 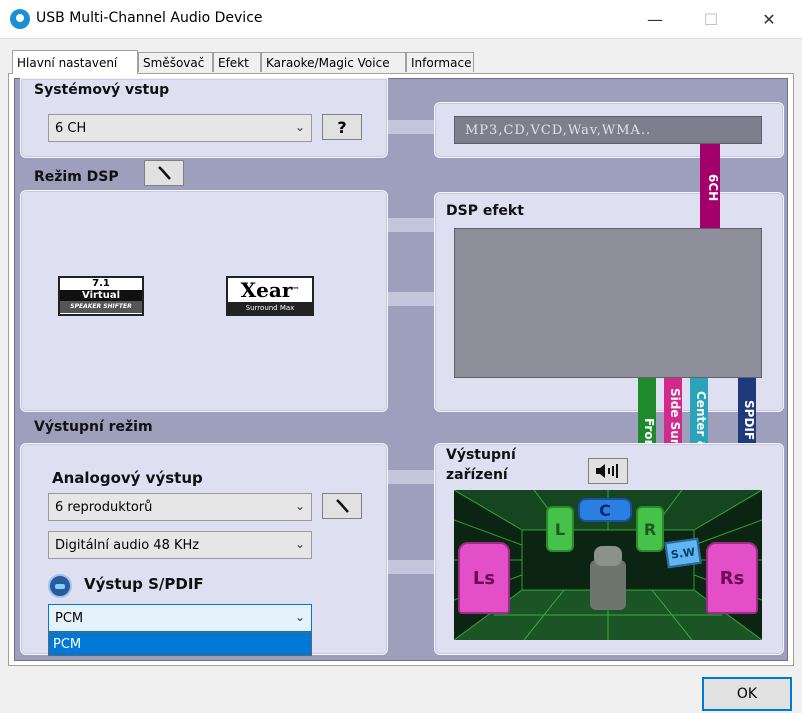 I want to click on output-mode-label: Výstupní režim, so click(x=93, y=427).